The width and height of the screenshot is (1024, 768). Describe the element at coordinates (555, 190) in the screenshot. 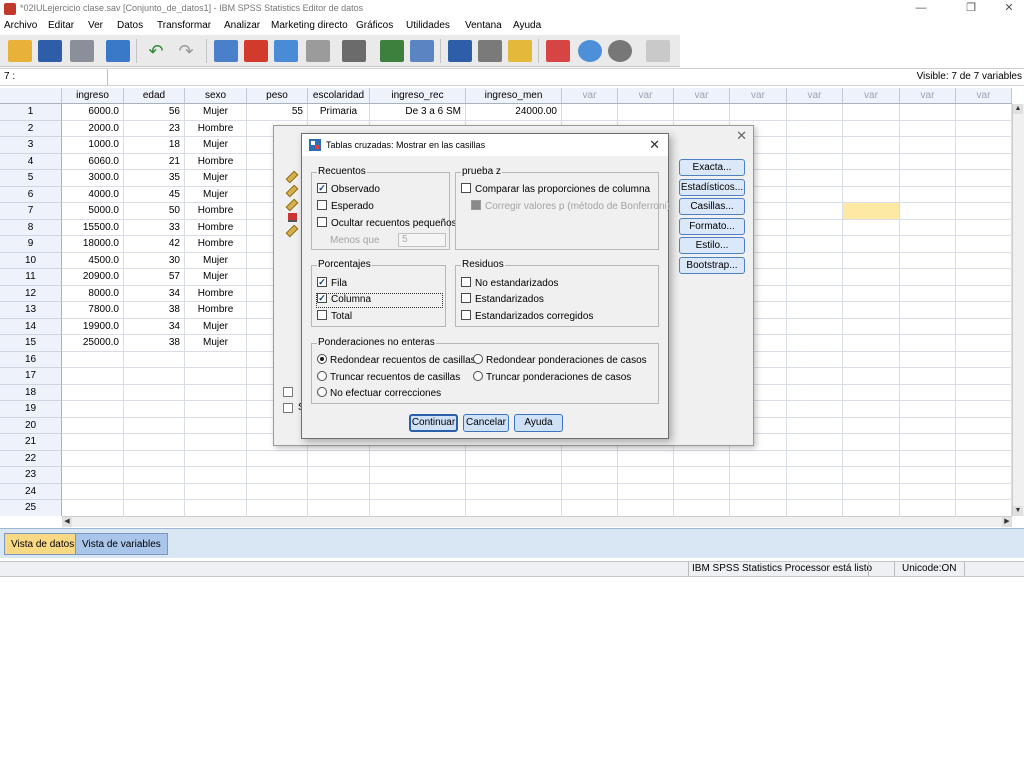

I see `compare-proportions-option: Comparar las proporciones de columna` at that location.